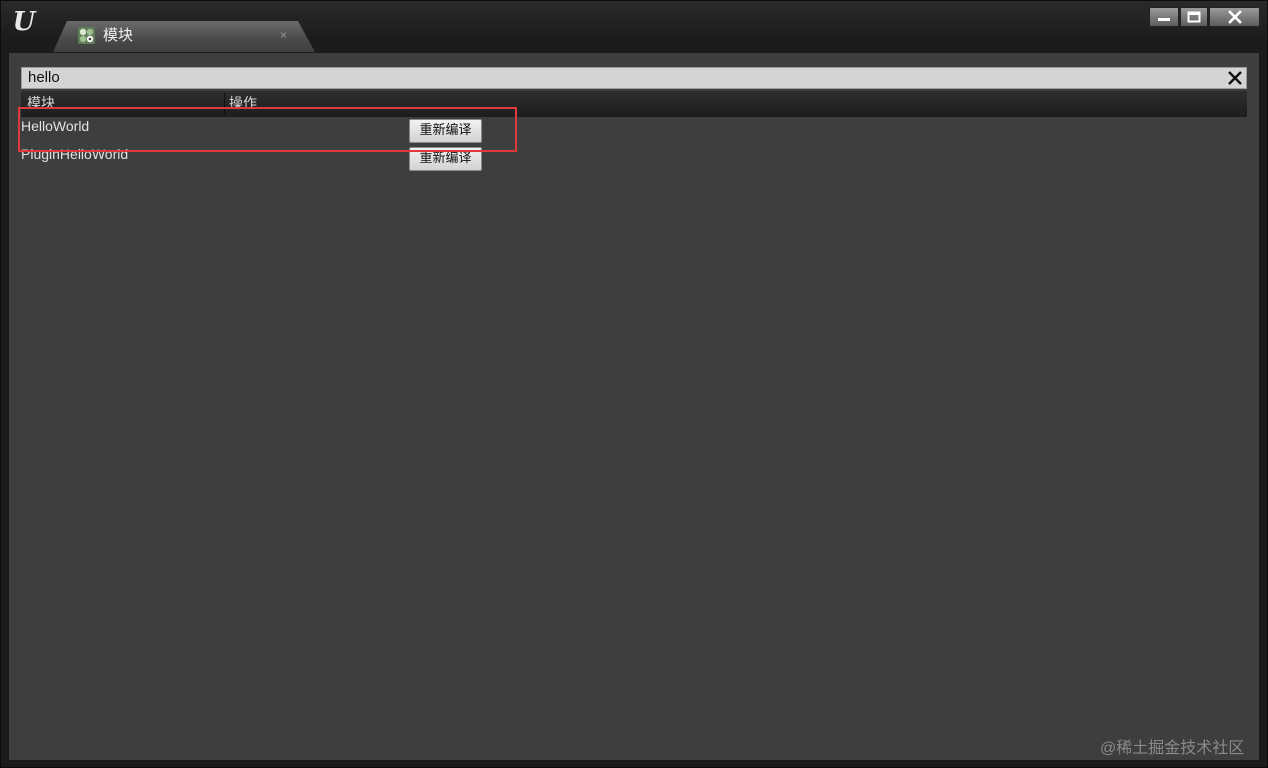 The image size is (1268, 768). Describe the element at coordinates (1164, 17) in the screenshot. I see `minimize-button` at that location.